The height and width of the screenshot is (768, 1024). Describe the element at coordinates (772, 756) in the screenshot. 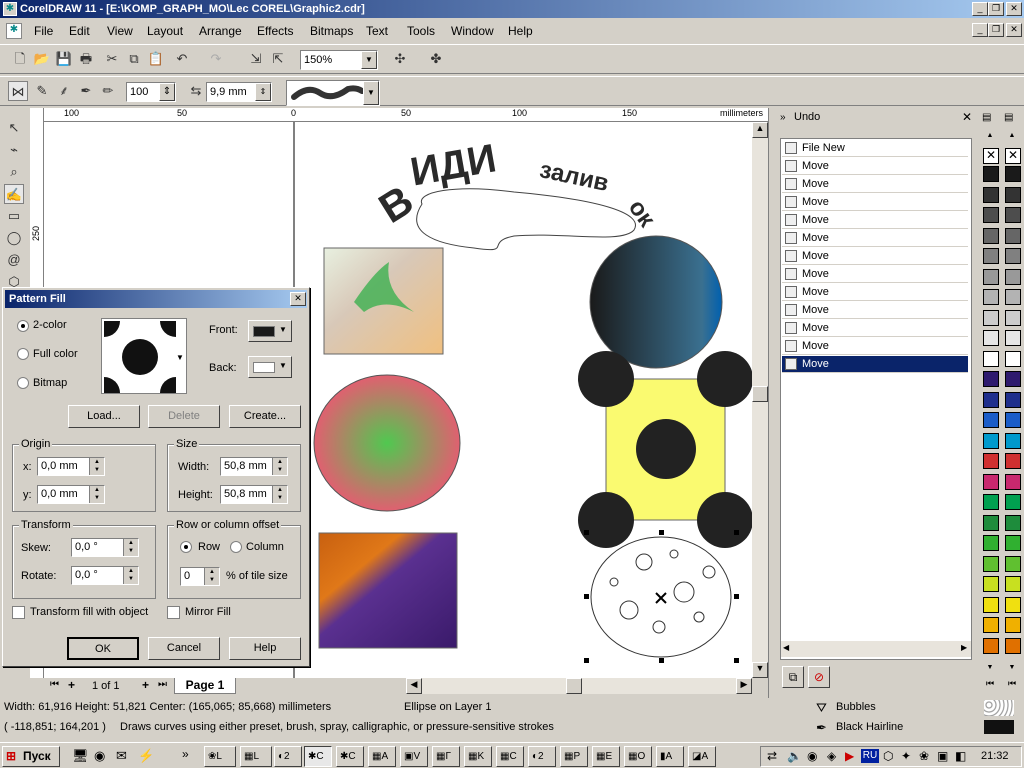

I see `tray-network-icon: ⇄` at that location.